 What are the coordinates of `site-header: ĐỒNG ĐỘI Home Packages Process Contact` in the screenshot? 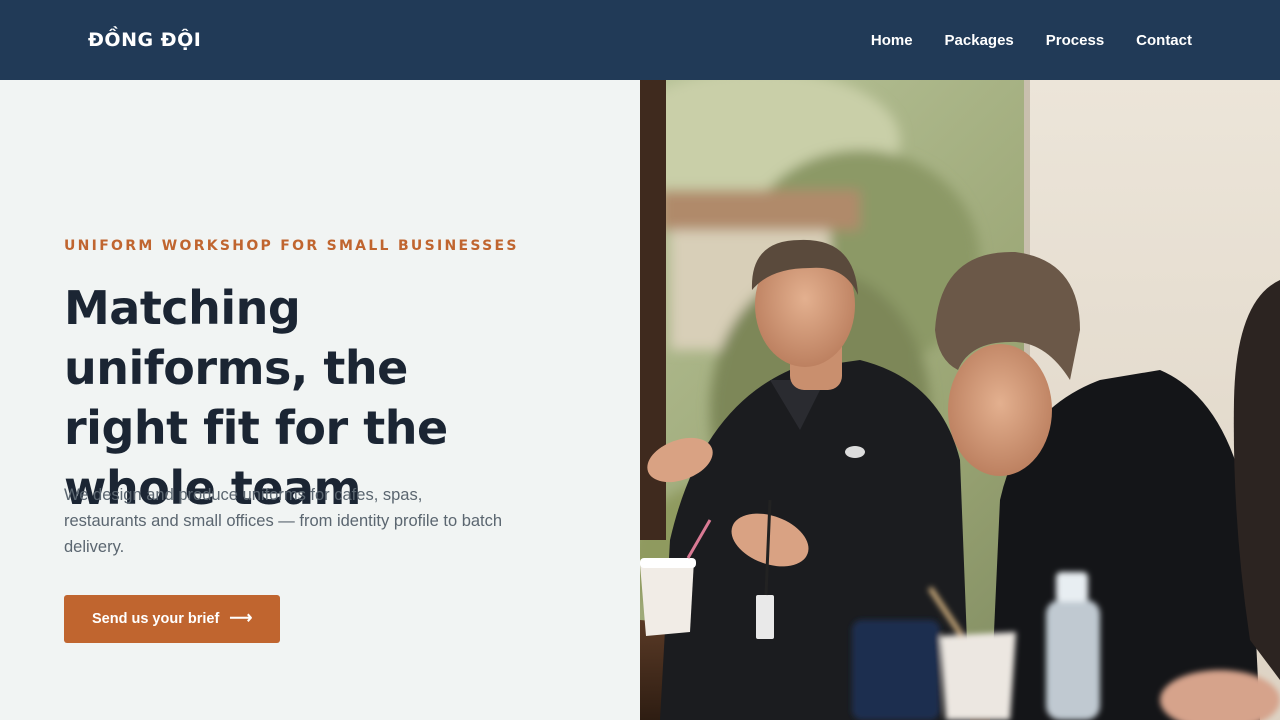 It's located at (640, 40).